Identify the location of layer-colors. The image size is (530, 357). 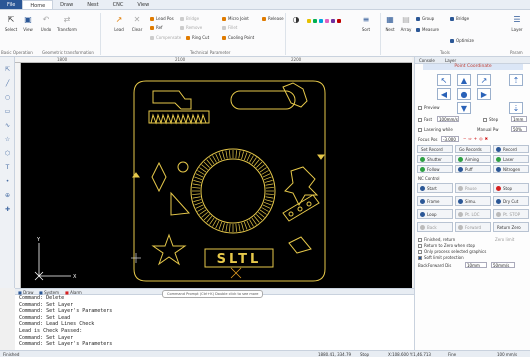
(325, 20).